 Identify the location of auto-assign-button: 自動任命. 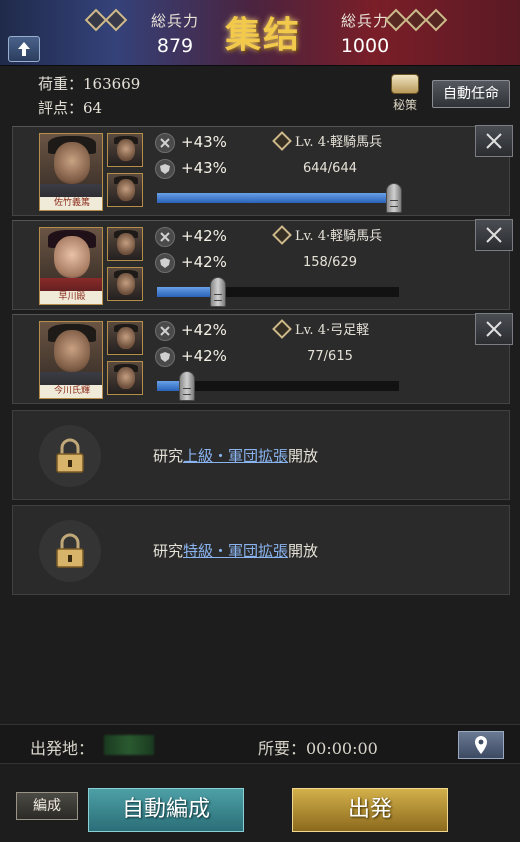
(471, 94).